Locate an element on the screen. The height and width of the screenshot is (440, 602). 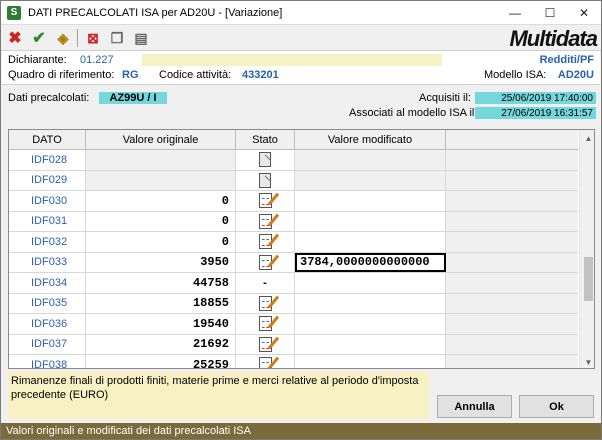
cell-dato: IDF034 is located at coordinates (47, 283).